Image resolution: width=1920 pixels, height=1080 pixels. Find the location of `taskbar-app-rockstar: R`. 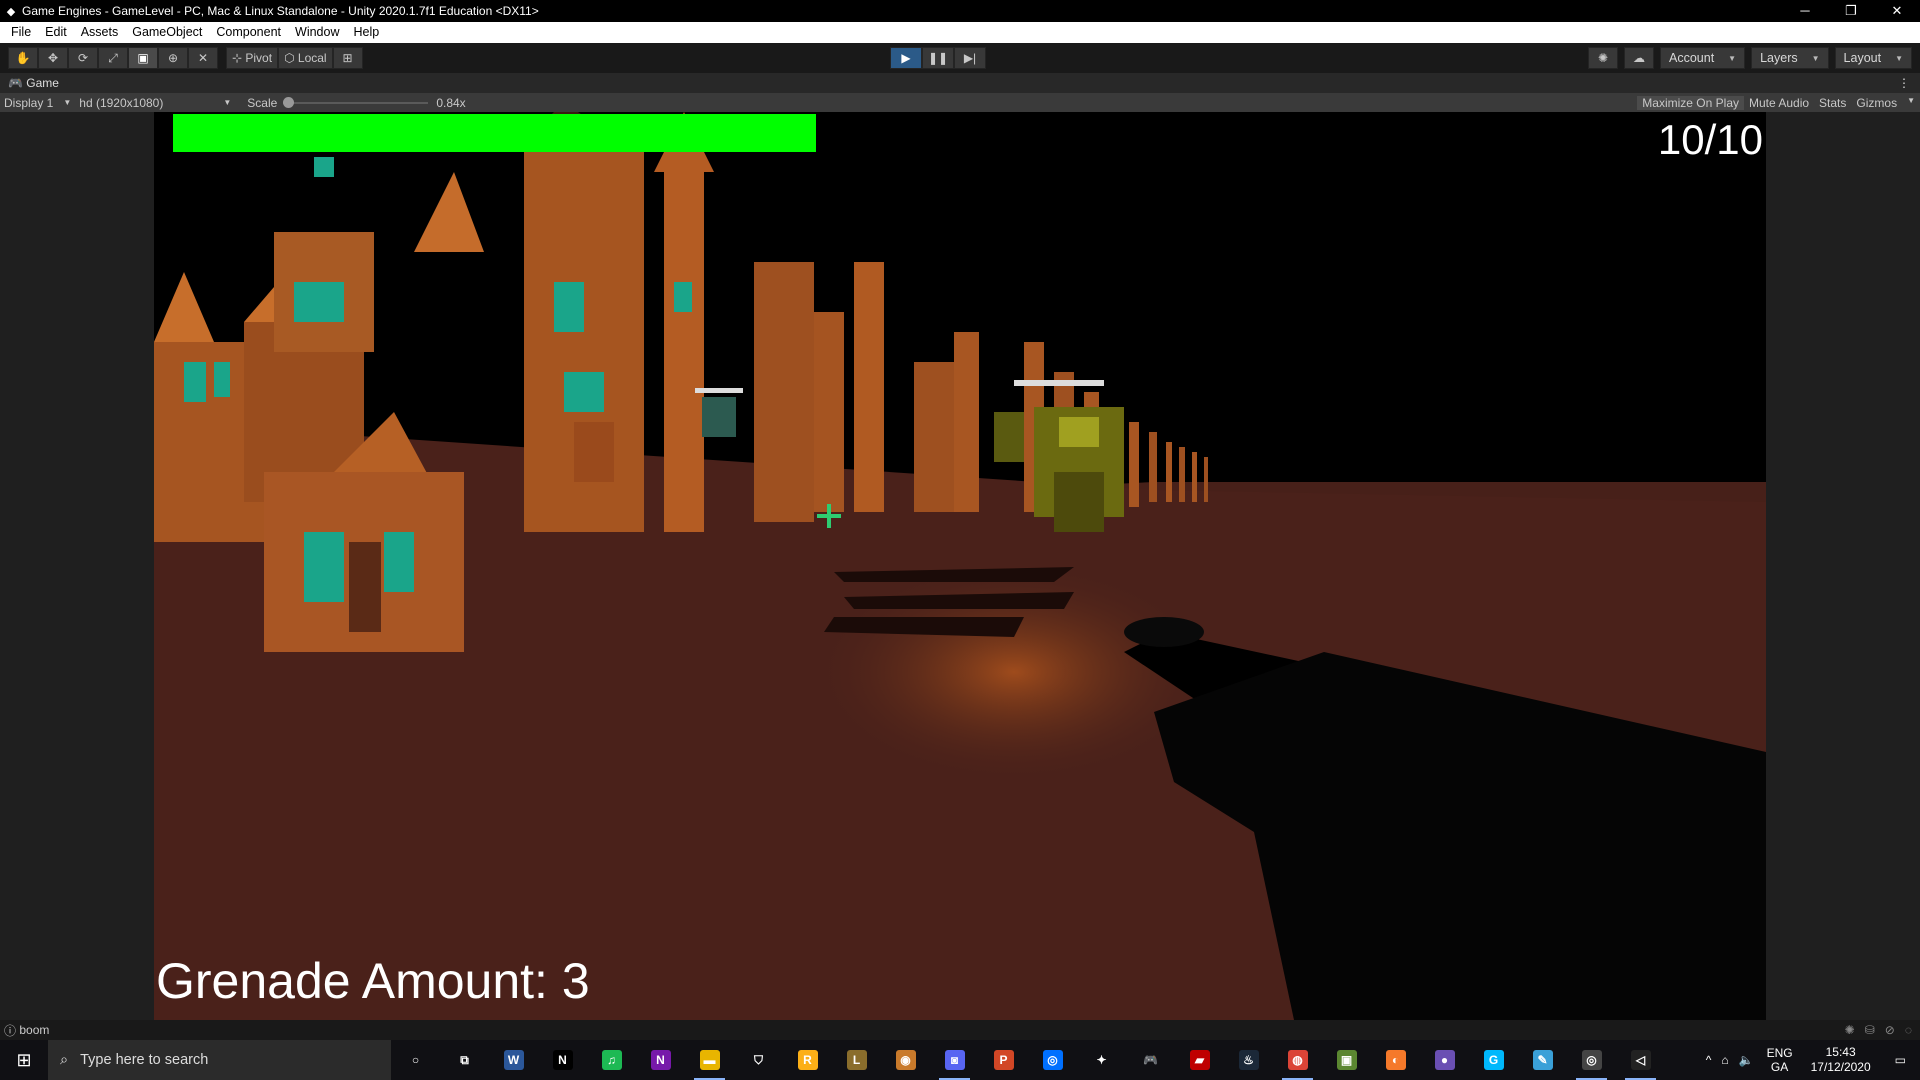

taskbar-app-rockstar: R is located at coordinates (807, 1060).